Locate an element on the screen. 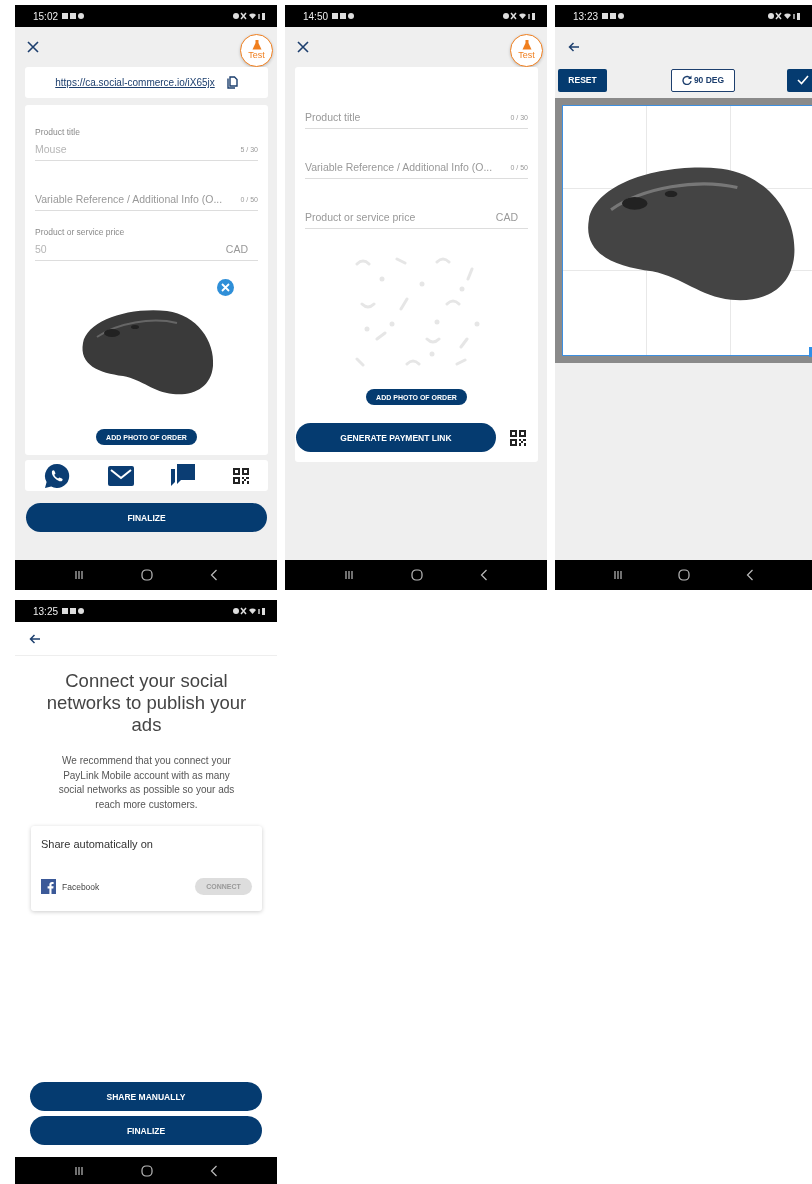 The height and width of the screenshot is (1184, 812). page-title: Connect your social networks to publish your ads is located at coordinates (146, 703).